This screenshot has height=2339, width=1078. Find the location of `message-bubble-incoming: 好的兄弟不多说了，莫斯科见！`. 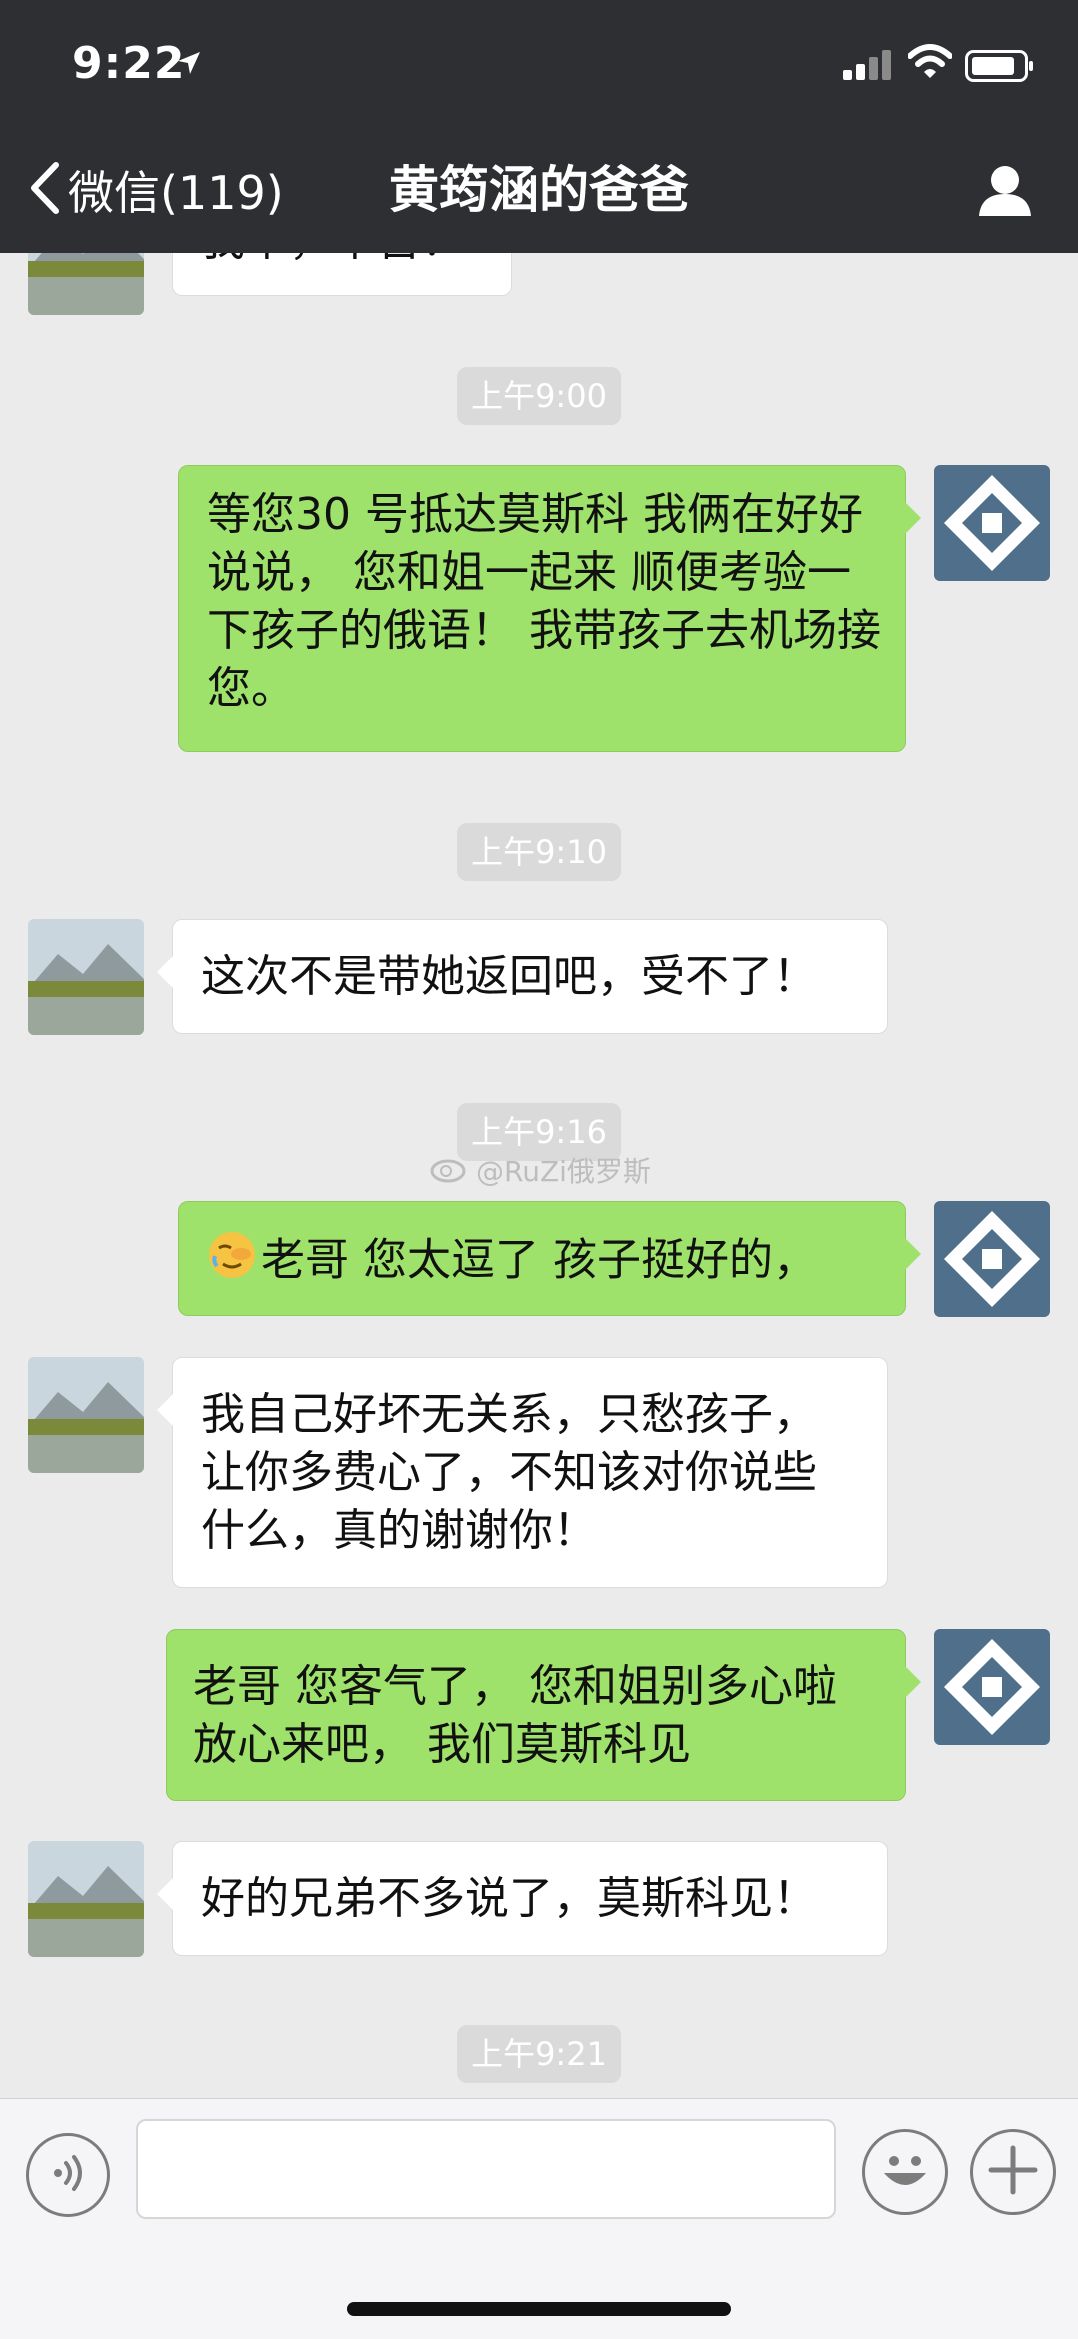

message-bubble-incoming: 好的兄弟不多说了，莫斯科见！ is located at coordinates (522, 1898).